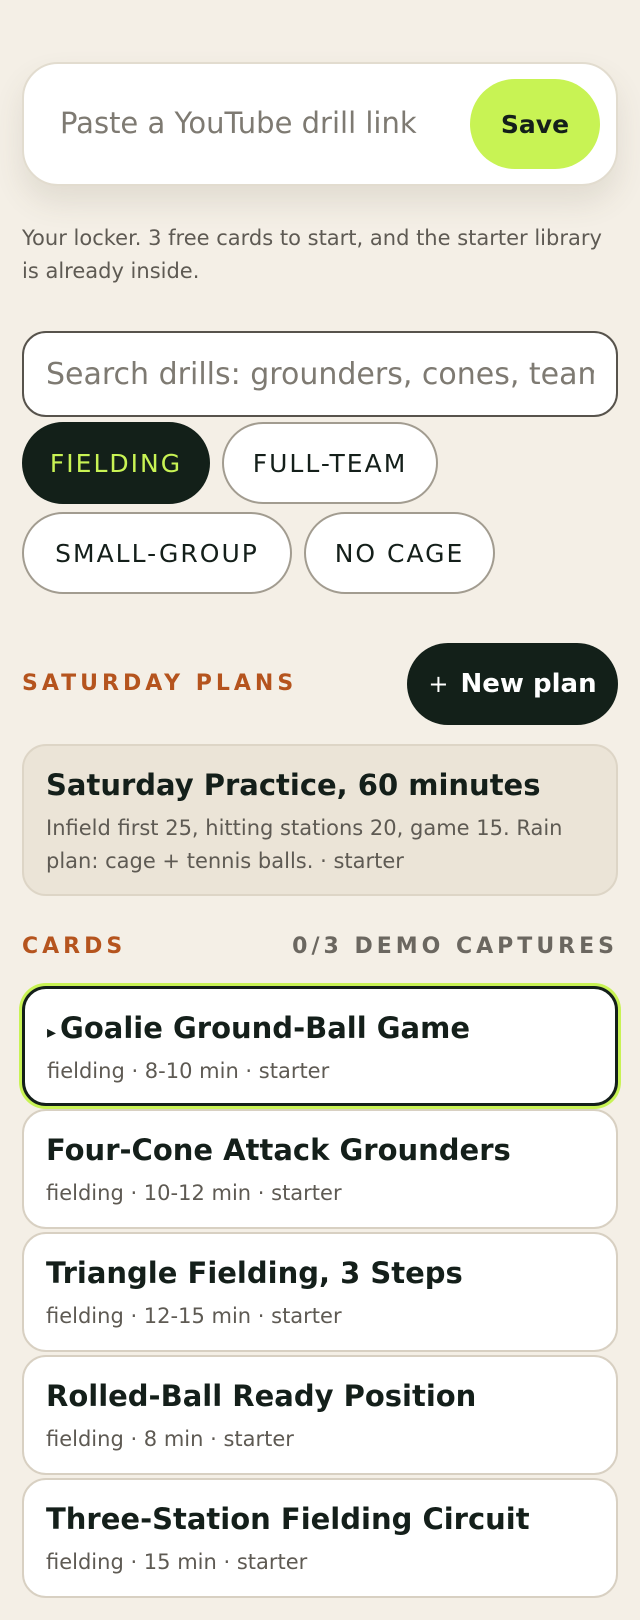  I want to click on drill-search, so click(320, 374).